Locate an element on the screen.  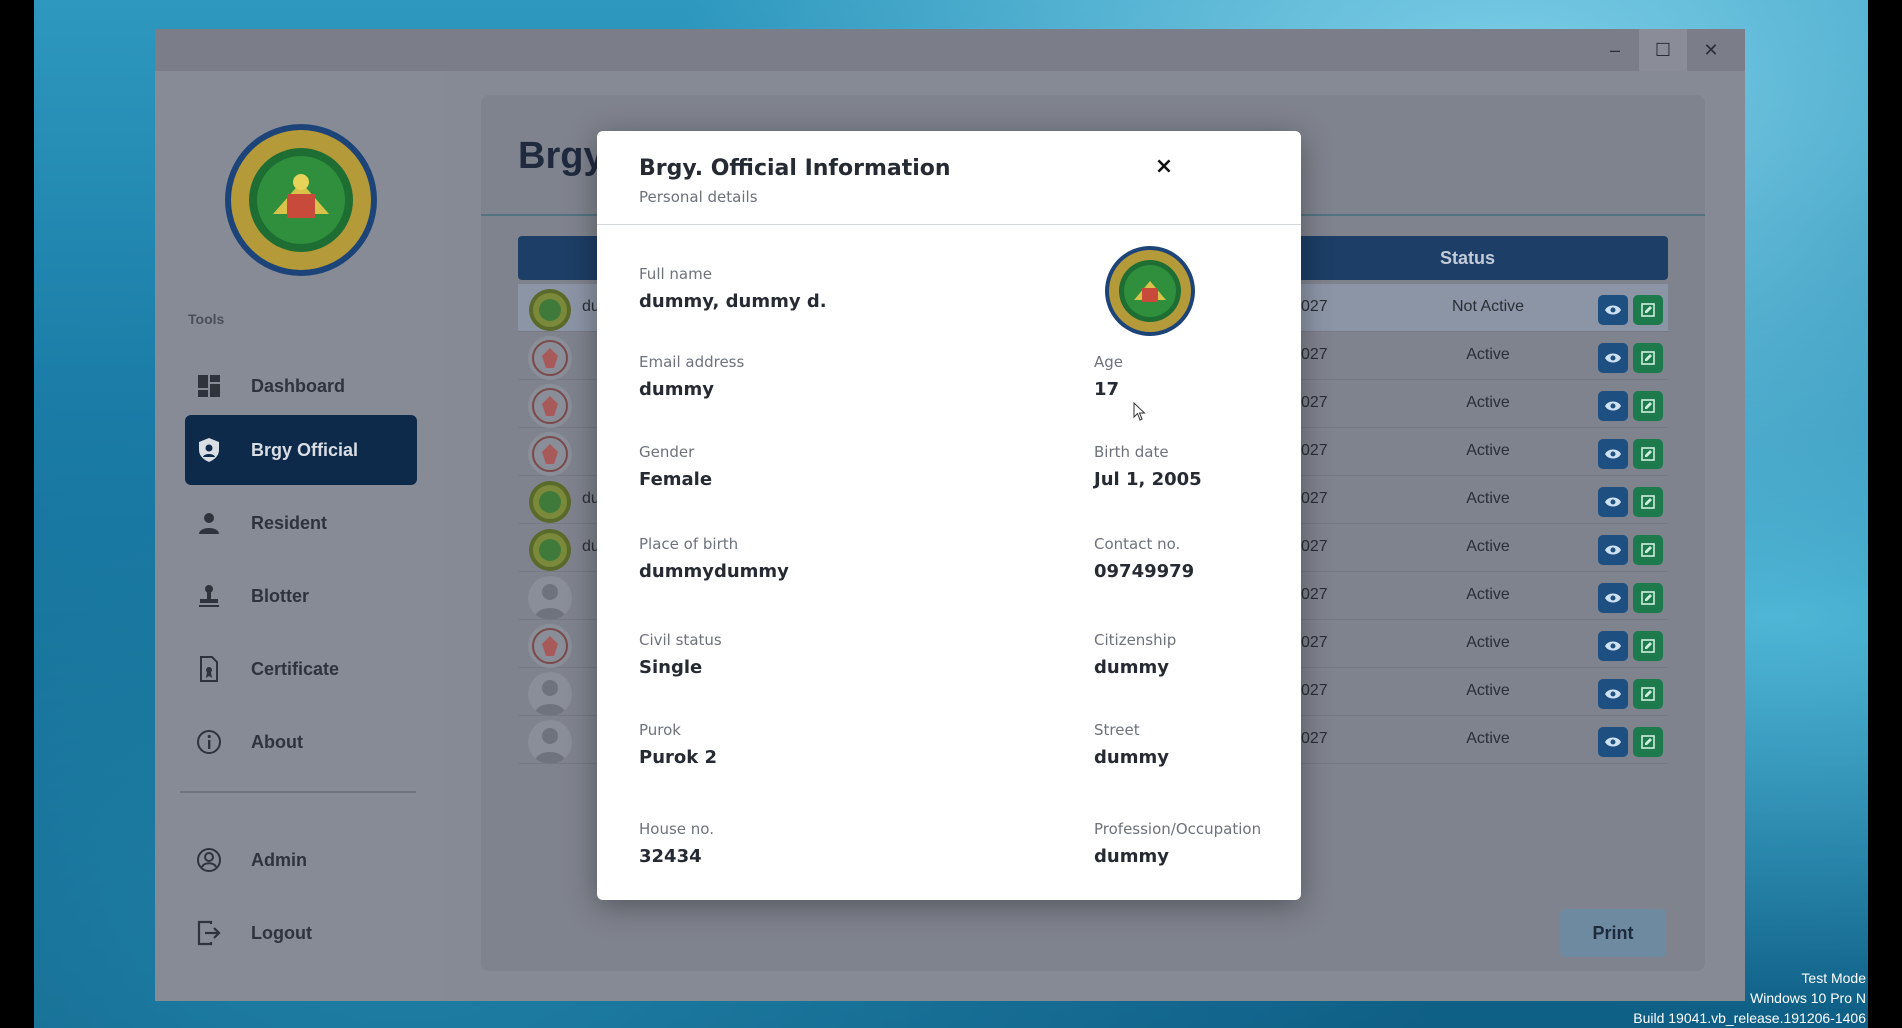
age-label: Age is located at coordinates (1109, 362).